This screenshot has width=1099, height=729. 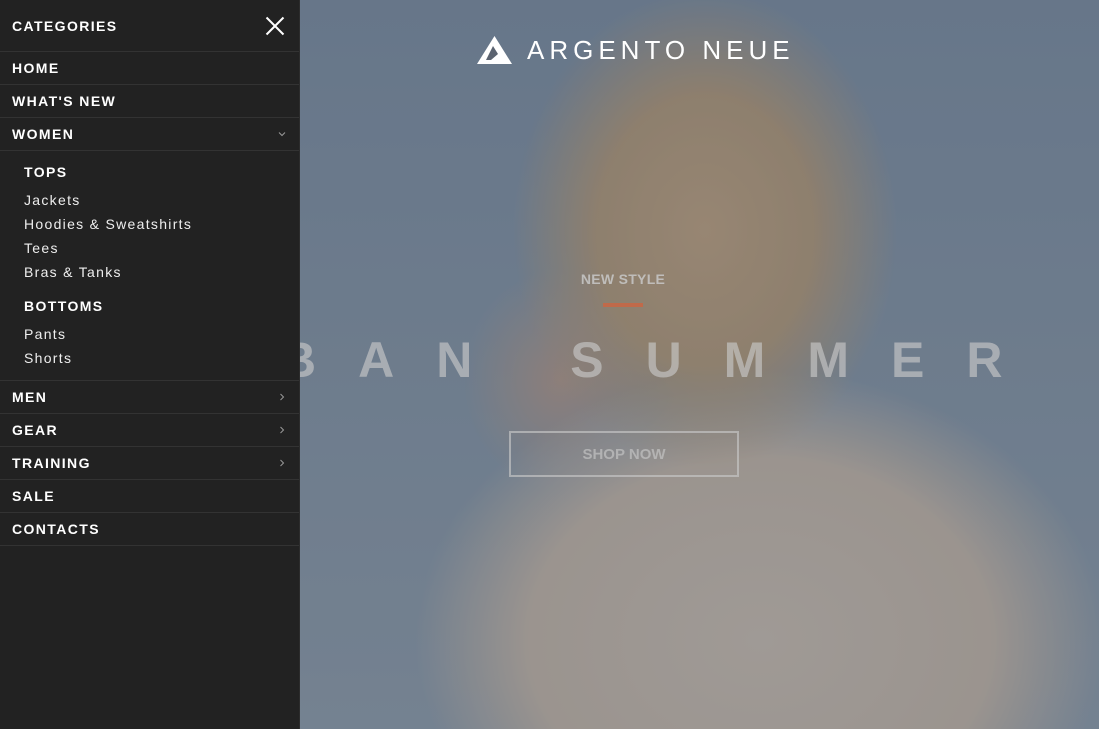 I want to click on nav-item-whats-new: WHAT'S NEW, so click(x=149, y=101).